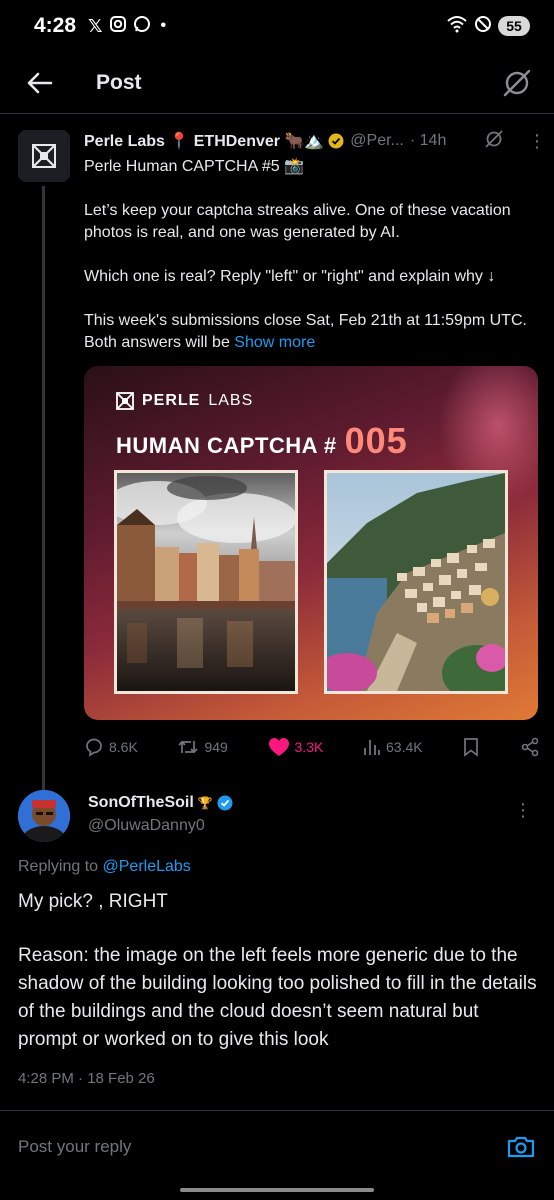  Describe the element at coordinates (202, 747) in the screenshot. I see `repost-button: 949` at that location.